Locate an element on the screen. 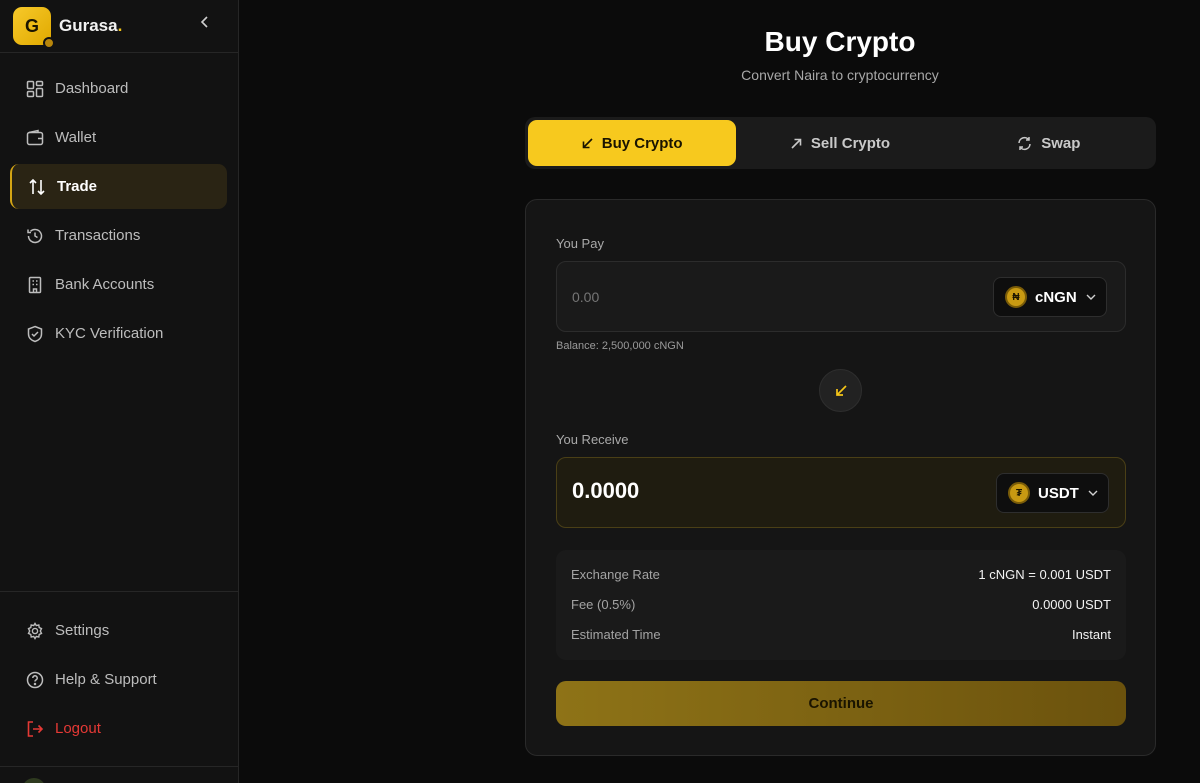 The image size is (1200, 783). refresh-icon is located at coordinates (1024, 143).